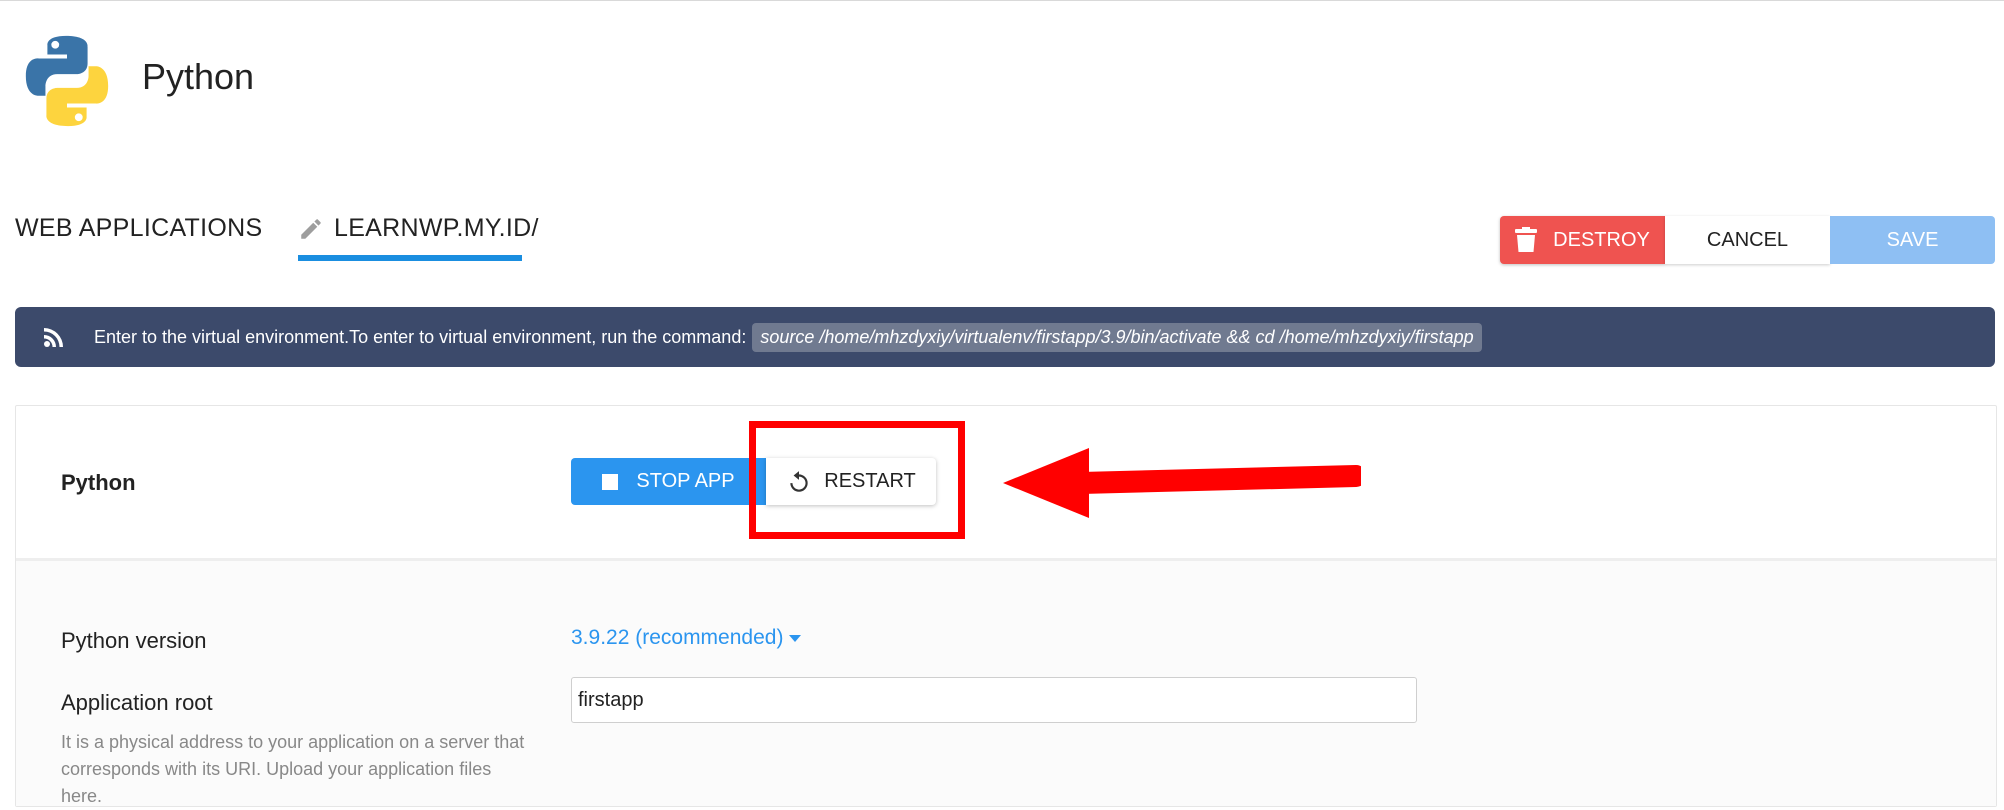 The image size is (2004, 810). Describe the element at coordinates (1601, 239) in the screenshot. I see `destroy-label: DESTROY` at that location.